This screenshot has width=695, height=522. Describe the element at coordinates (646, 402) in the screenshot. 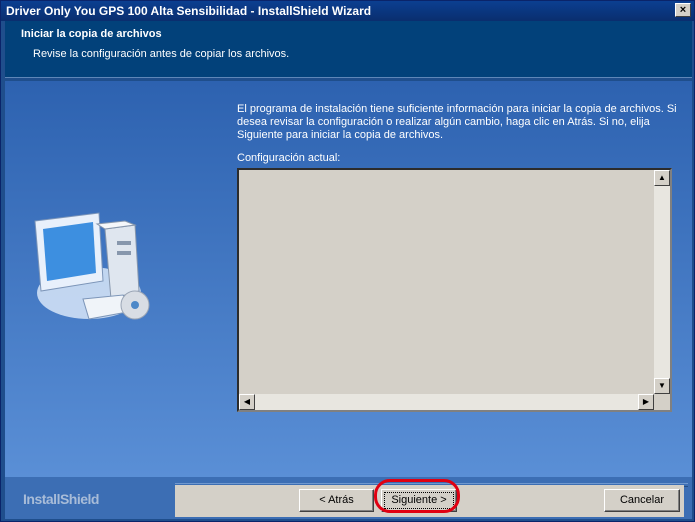

I see `scroll-right-icon: ▶` at that location.